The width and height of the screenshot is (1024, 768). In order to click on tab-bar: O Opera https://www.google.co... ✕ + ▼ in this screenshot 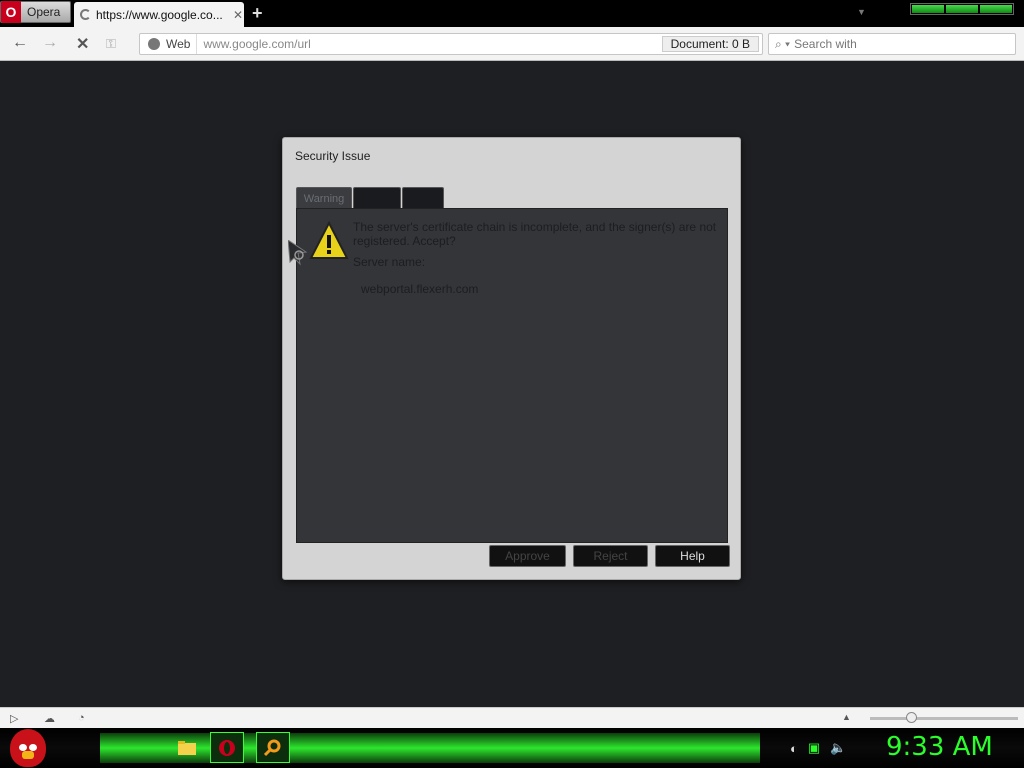, I will do `click(512, 13)`.